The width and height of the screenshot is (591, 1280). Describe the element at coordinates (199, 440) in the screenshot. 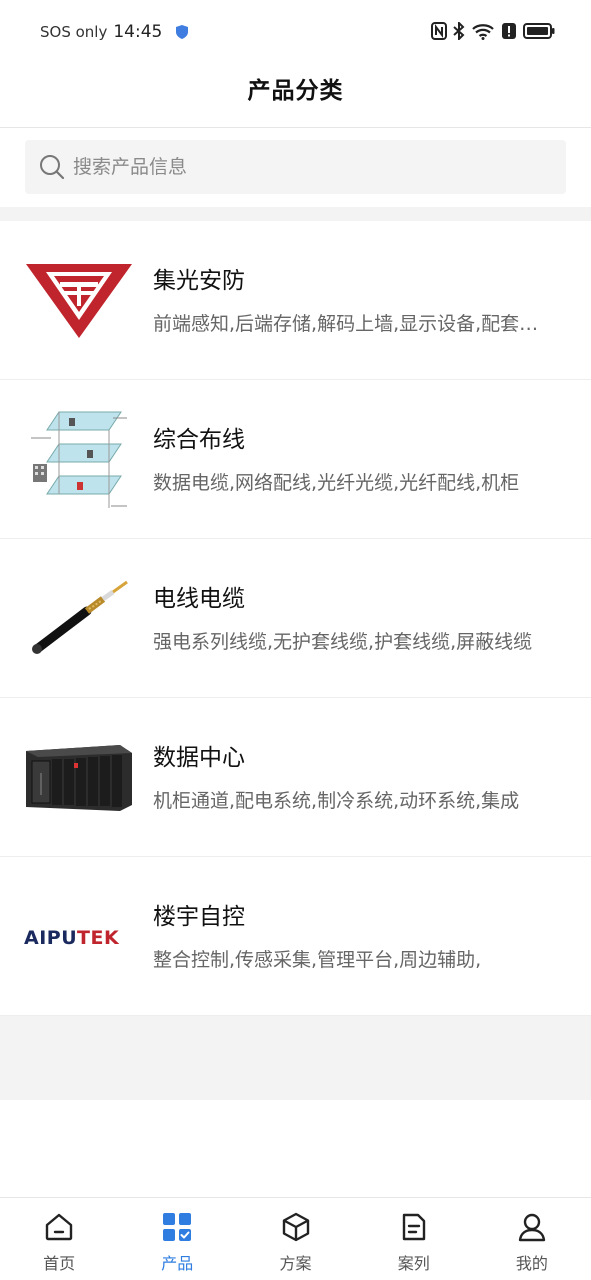

I see `category-name: 综合布线` at that location.